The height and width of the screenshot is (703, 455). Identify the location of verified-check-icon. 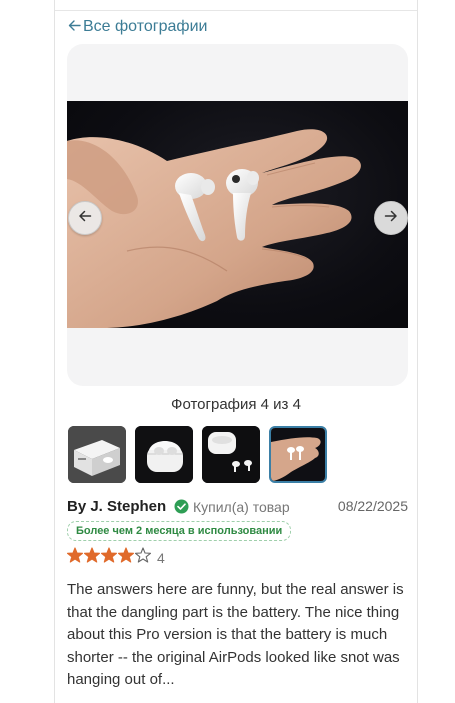
(181, 506).